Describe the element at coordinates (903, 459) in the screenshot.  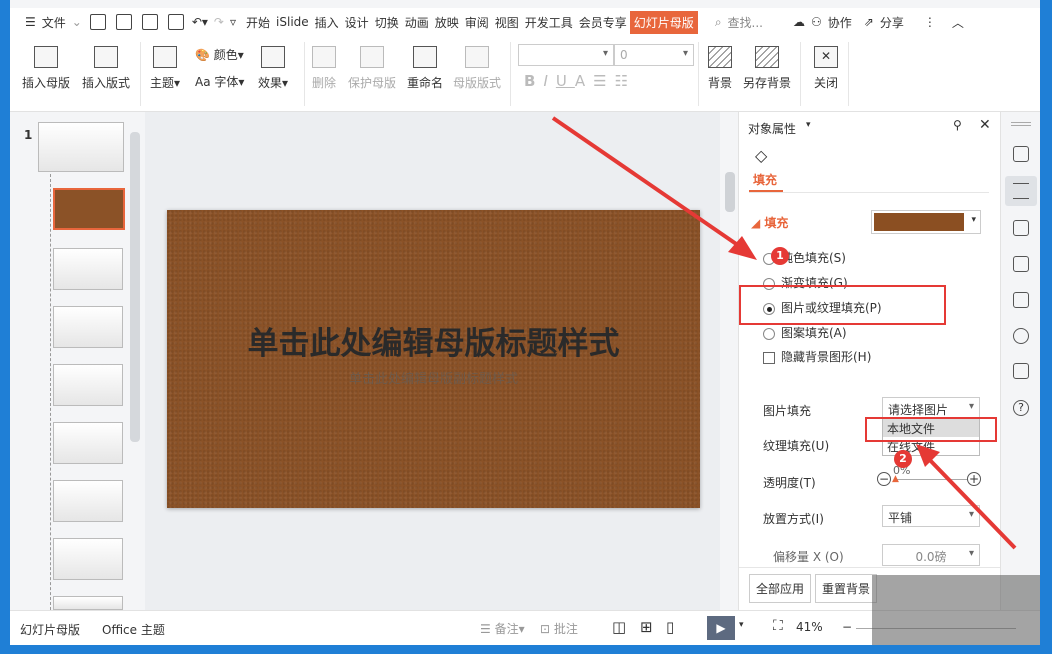
I see `step-2-badge: 2` at that location.